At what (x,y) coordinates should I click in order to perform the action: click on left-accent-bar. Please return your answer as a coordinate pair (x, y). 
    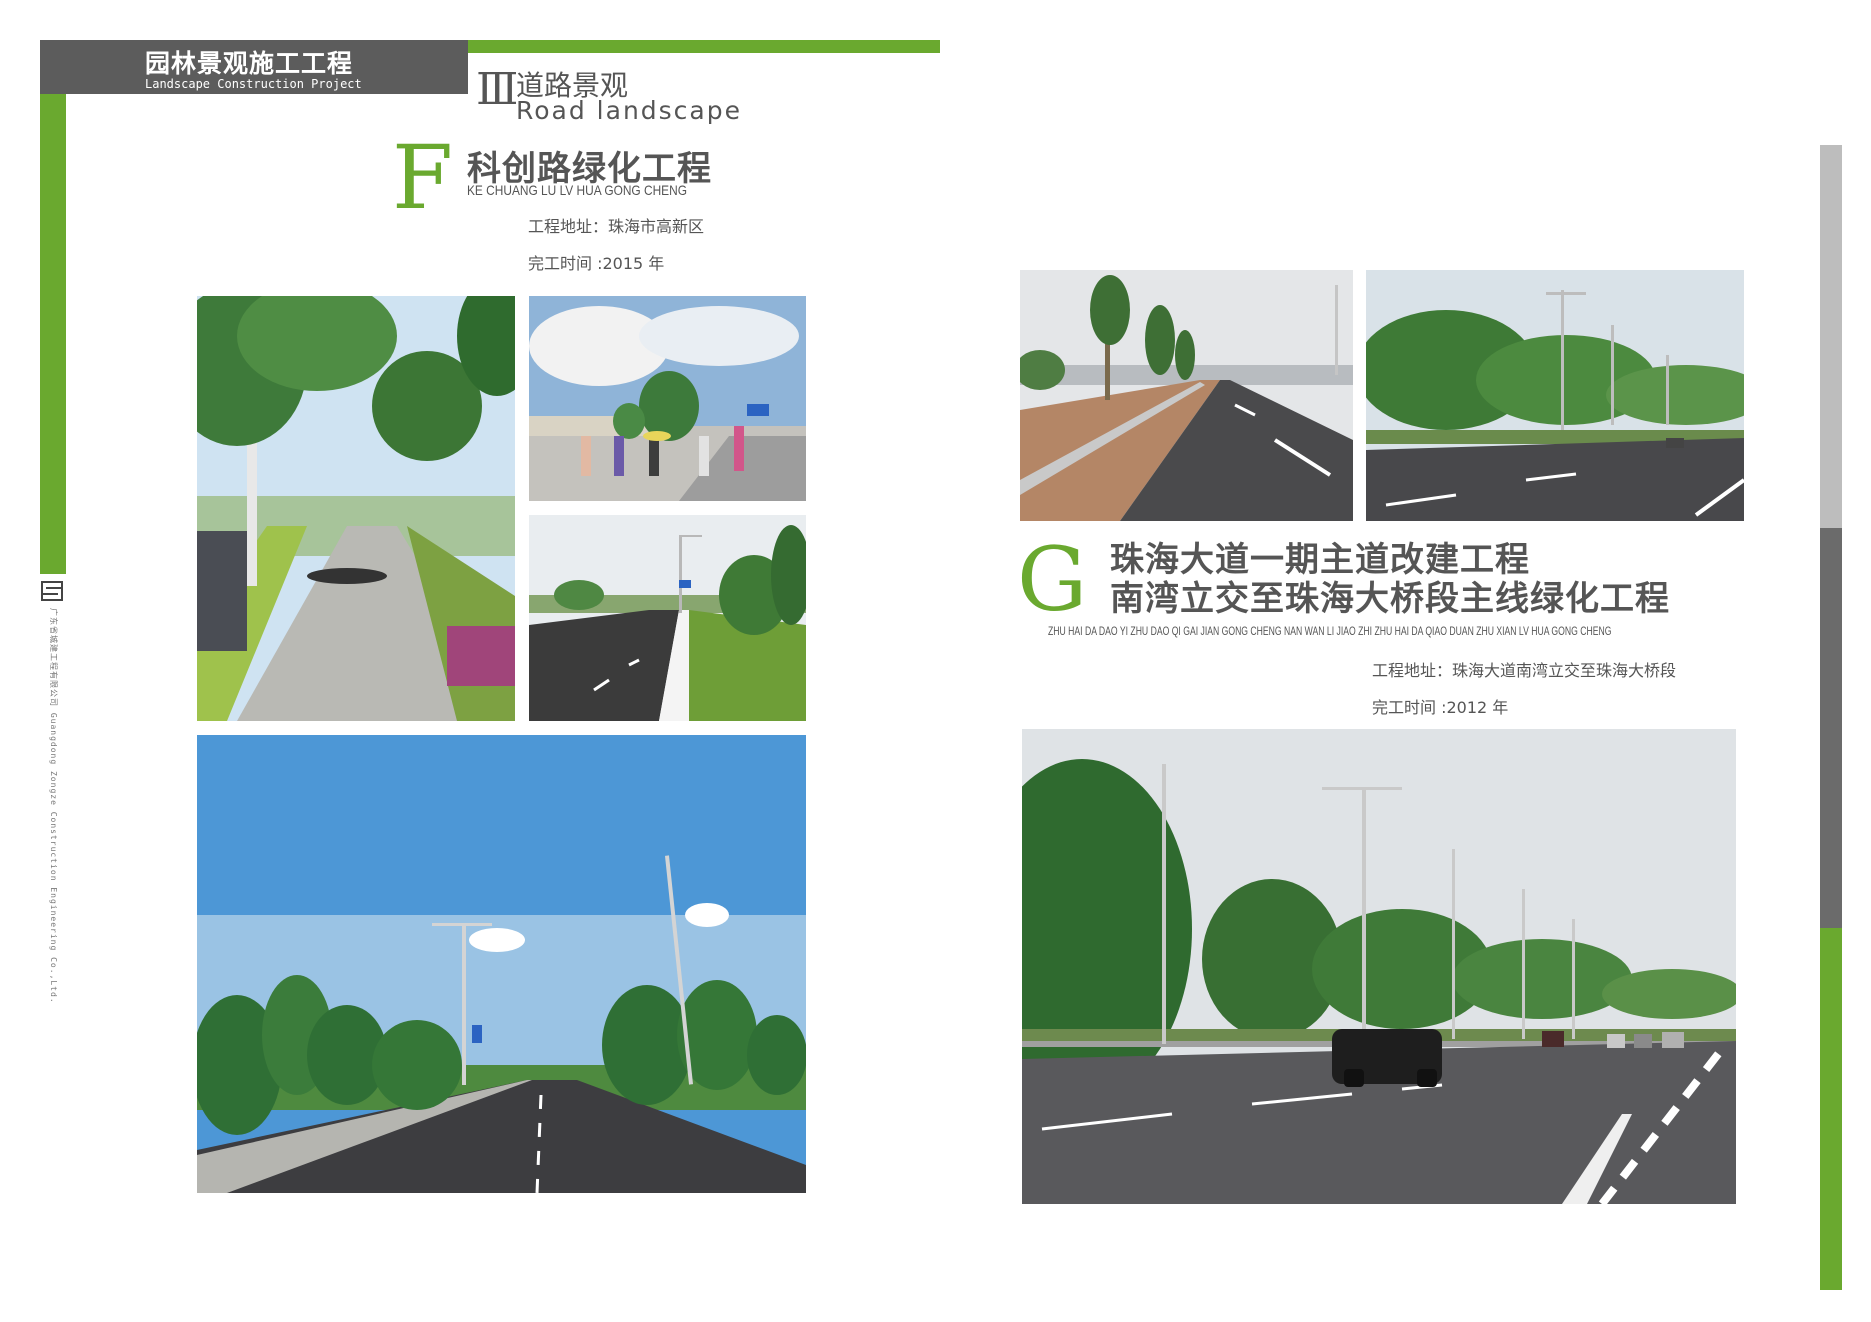
    Looking at the image, I should click on (53, 334).